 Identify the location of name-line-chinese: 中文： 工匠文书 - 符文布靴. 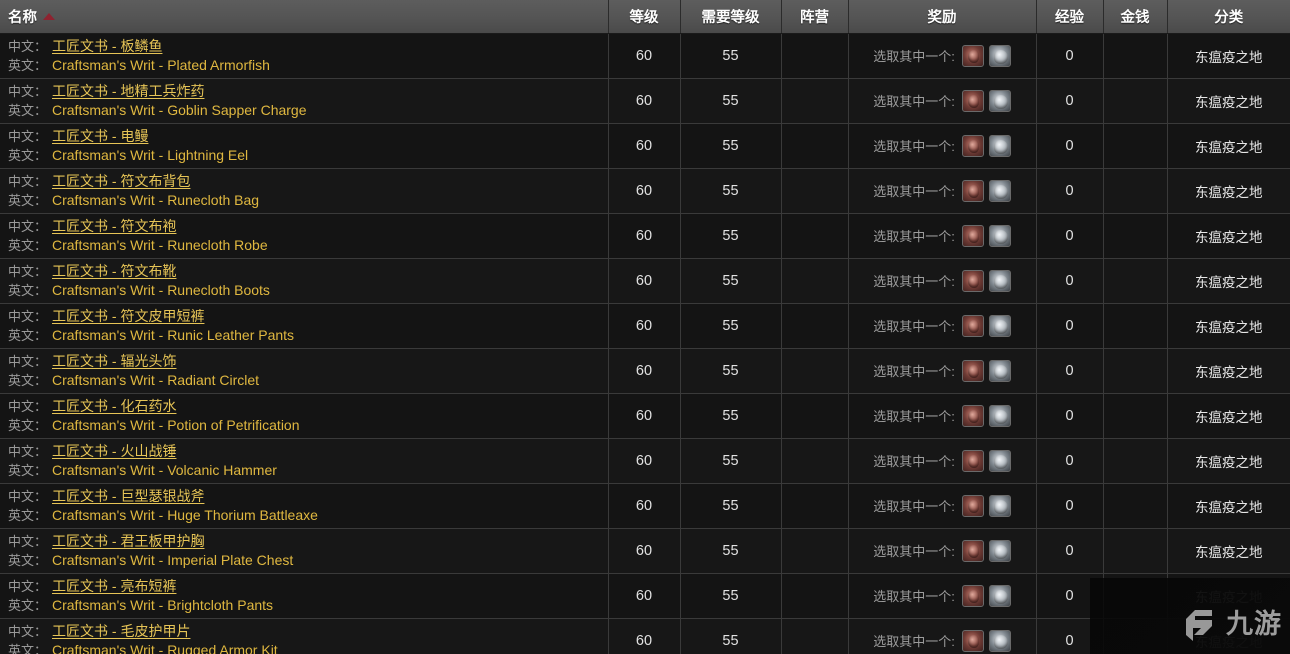
(308, 271).